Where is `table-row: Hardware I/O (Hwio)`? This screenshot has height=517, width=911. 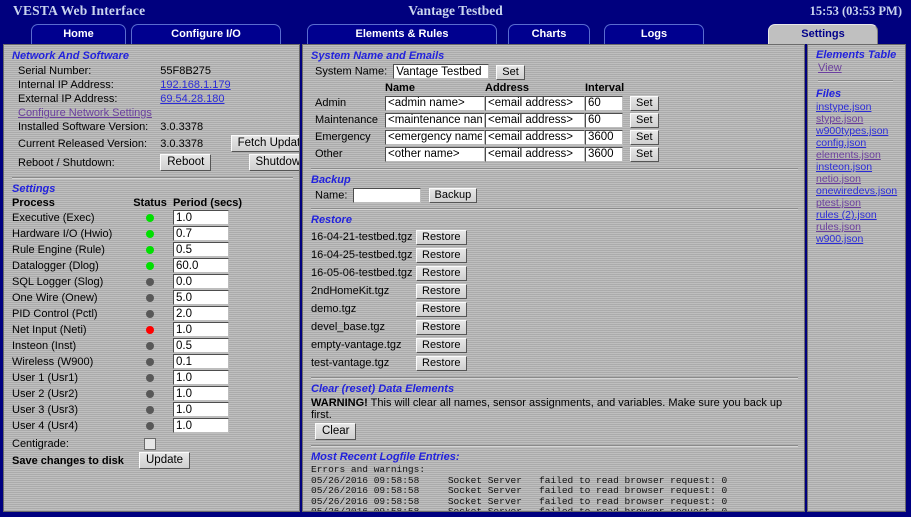 table-row: Hardware I/O (Hwio) is located at coordinates (132, 234).